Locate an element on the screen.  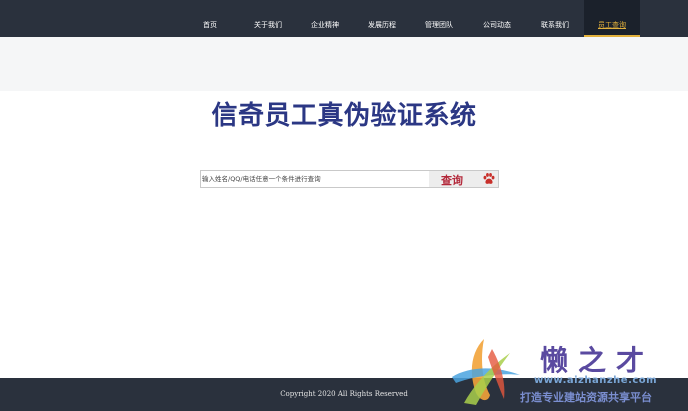
nav-item-contact-us: 联系我们 is located at coordinates (555, 18).